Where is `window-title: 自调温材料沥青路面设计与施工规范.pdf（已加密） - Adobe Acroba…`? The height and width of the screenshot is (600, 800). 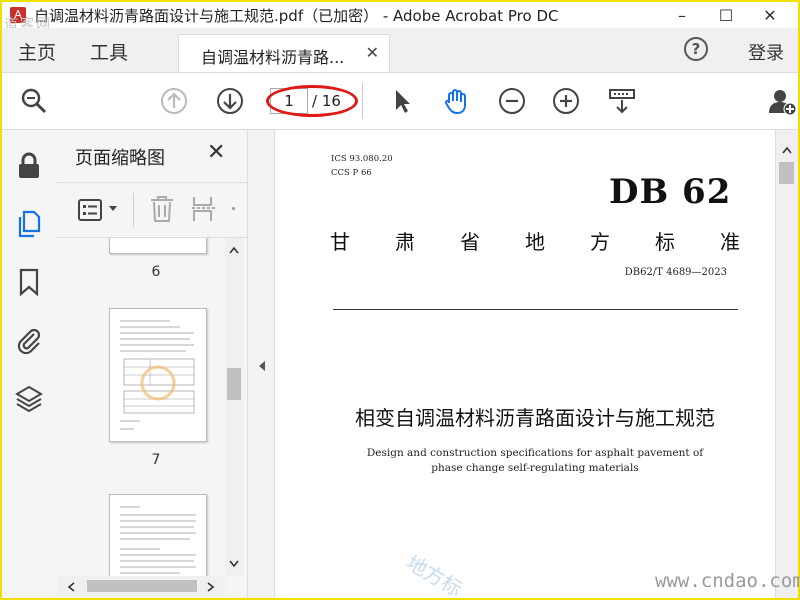 window-title: 自调温材料沥青路面设计与施工规范.pdf（已加密） - Adobe Acroba… is located at coordinates (296, 15).